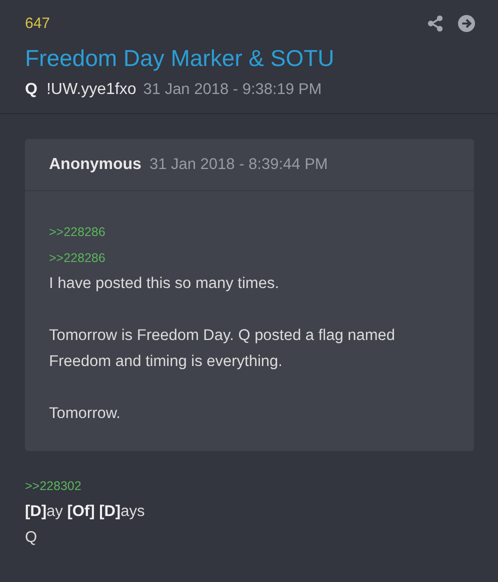 Image resolution: width=498 pixels, height=582 pixels. Describe the element at coordinates (31, 538) in the screenshot. I see `message-text: Q` at that location.